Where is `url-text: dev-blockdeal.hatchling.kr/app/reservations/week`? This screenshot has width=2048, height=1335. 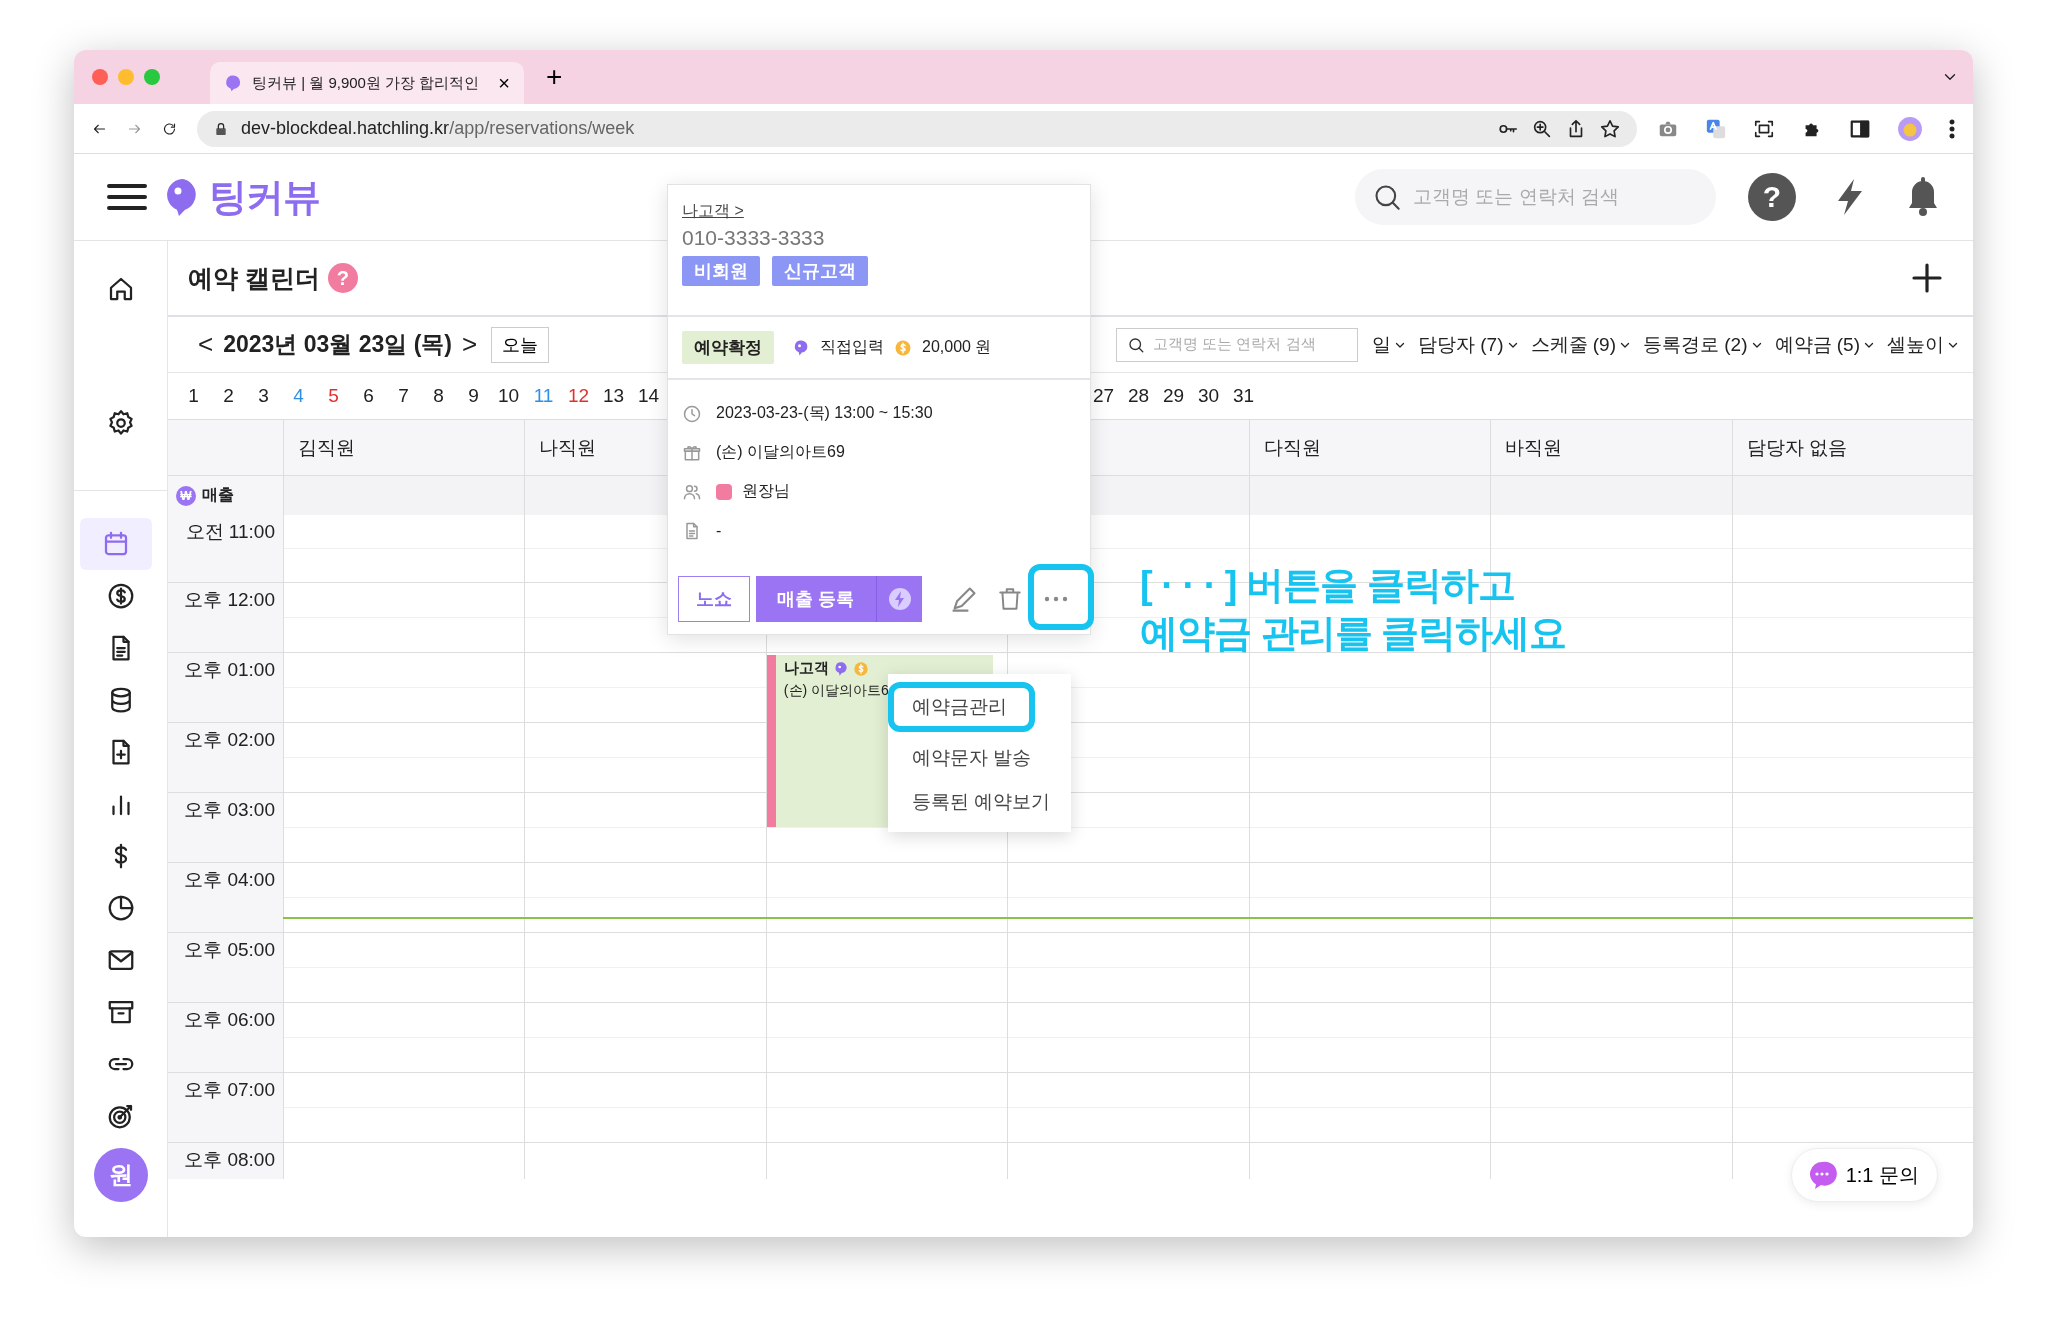 url-text: dev-blockdeal.hatchling.kr/app/reservations/week is located at coordinates (438, 128).